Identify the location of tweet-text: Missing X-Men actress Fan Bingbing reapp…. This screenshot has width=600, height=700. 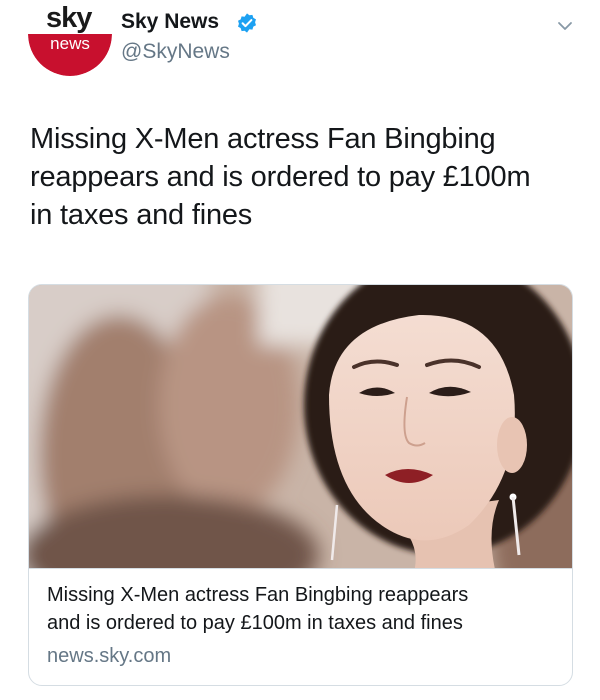
(302, 177).